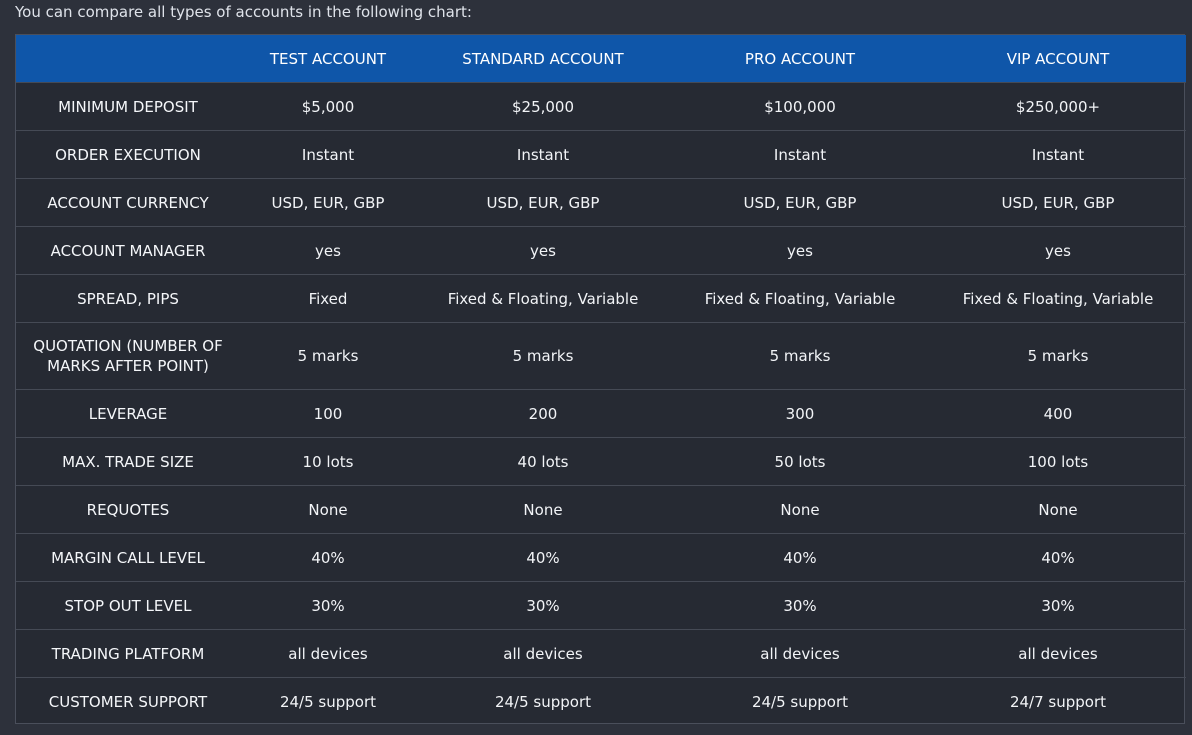 Image resolution: width=1192 pixels, height=735 pixels. I want to click on row-label: MARGIN CALL LEVEL, so click(128, 557).